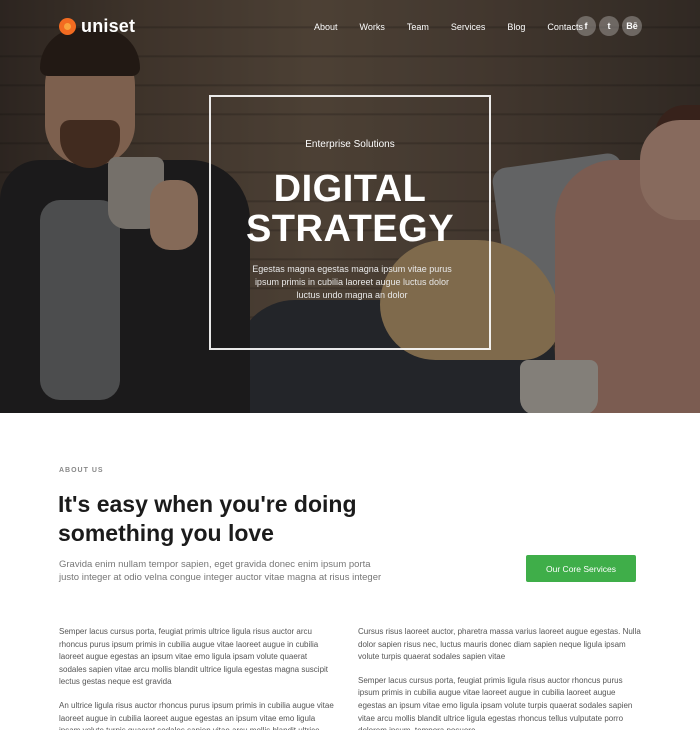  I want to click on hero-headline-line-1: DIGITAL, so click(350, 189).